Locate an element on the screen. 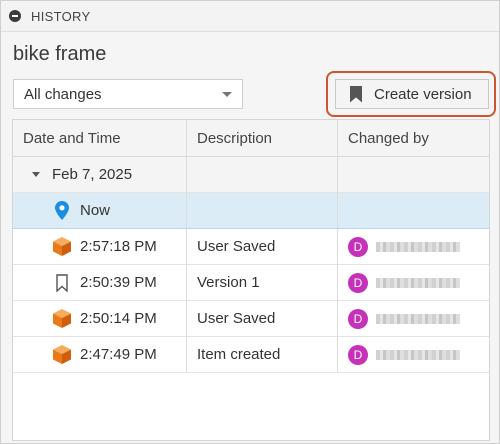 Image resolution: width=500 pixels, height=444 pixels. panel-title: HISTORY is located at coordinates (61, 16).